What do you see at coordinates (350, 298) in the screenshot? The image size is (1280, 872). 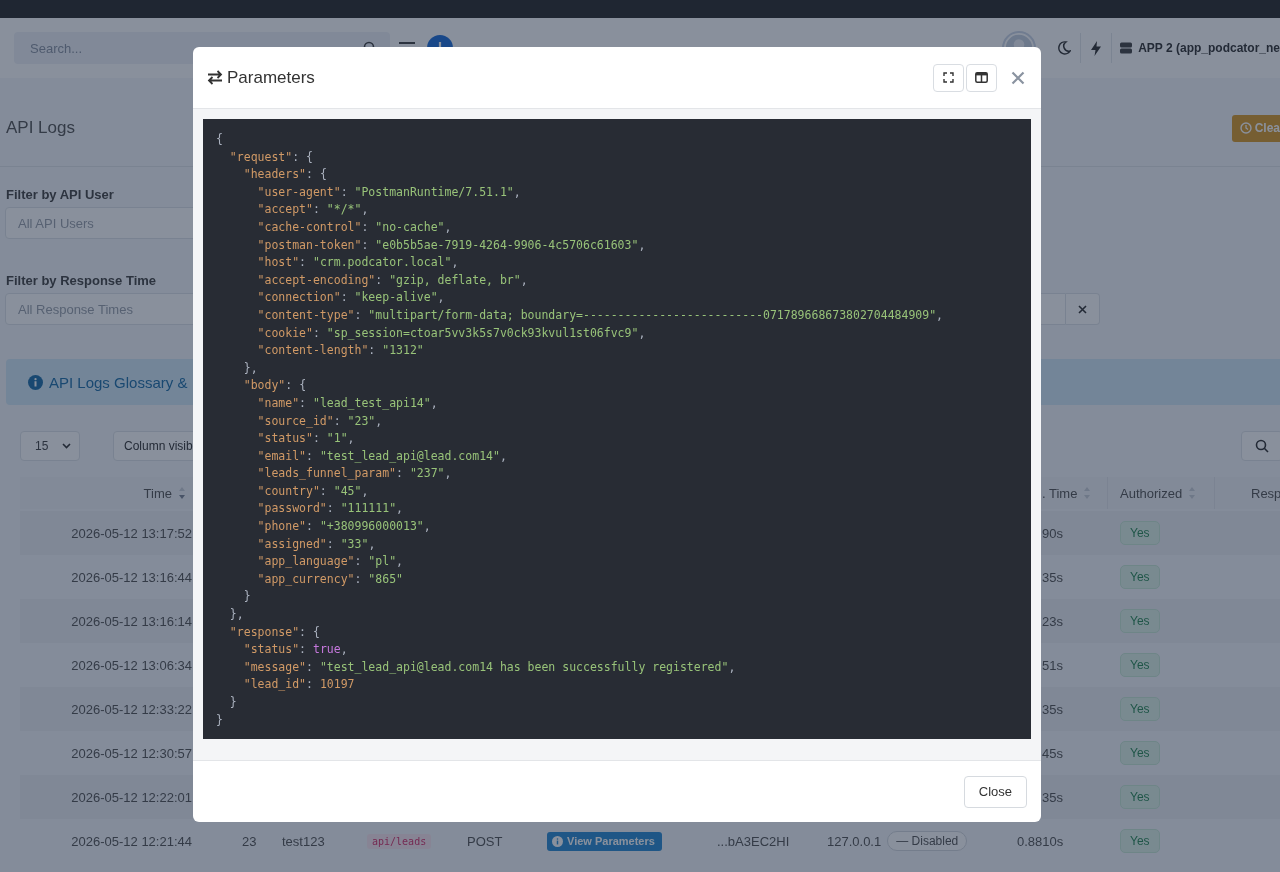 I see `code-line: "connection": "keep-alive",` at bounding box center [350, 298].